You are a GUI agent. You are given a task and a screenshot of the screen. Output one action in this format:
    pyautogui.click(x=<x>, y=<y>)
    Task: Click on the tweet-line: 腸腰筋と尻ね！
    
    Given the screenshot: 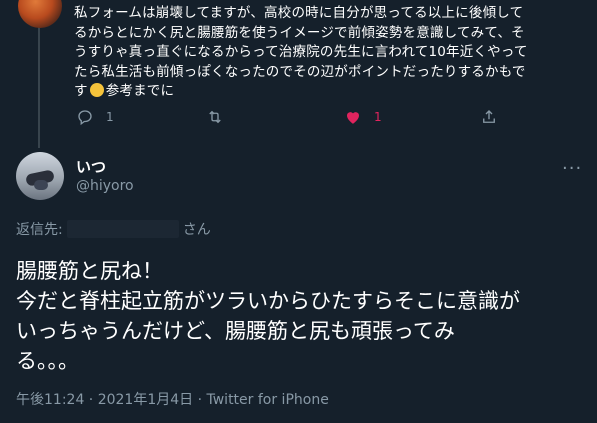 What is the action you would take?
    pyautogui.click(x=89, y=271)
    